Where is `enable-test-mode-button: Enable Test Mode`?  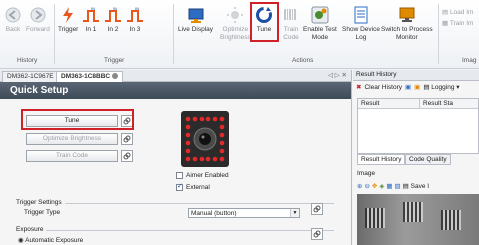
enable-test-mode-button: Enable Test Mode is located at coordinates (320, 23).